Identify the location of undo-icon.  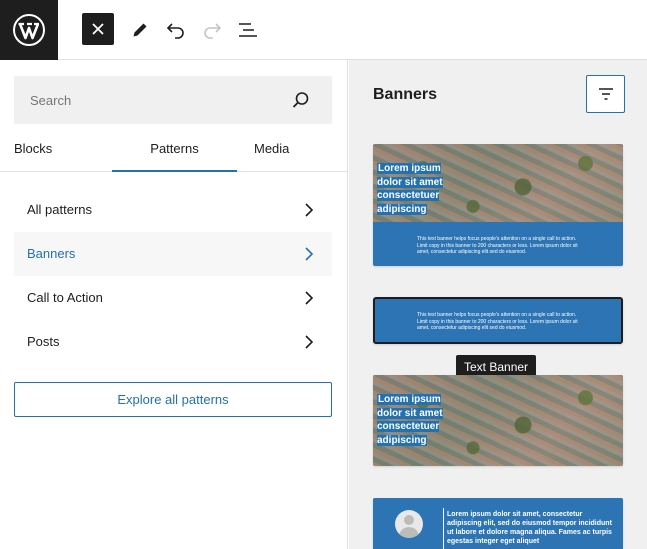
(175, 31).